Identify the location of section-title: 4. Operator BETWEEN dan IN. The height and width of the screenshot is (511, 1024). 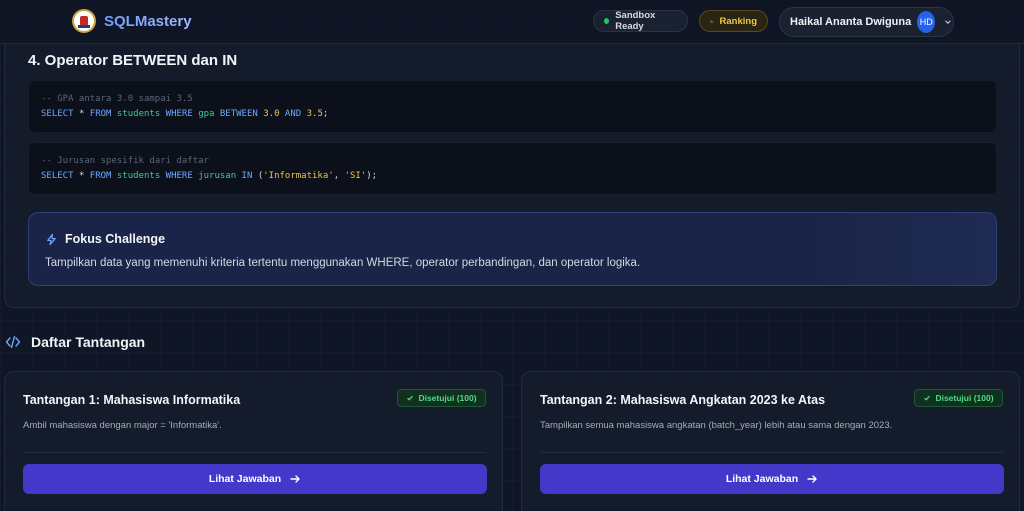
(133, 60).